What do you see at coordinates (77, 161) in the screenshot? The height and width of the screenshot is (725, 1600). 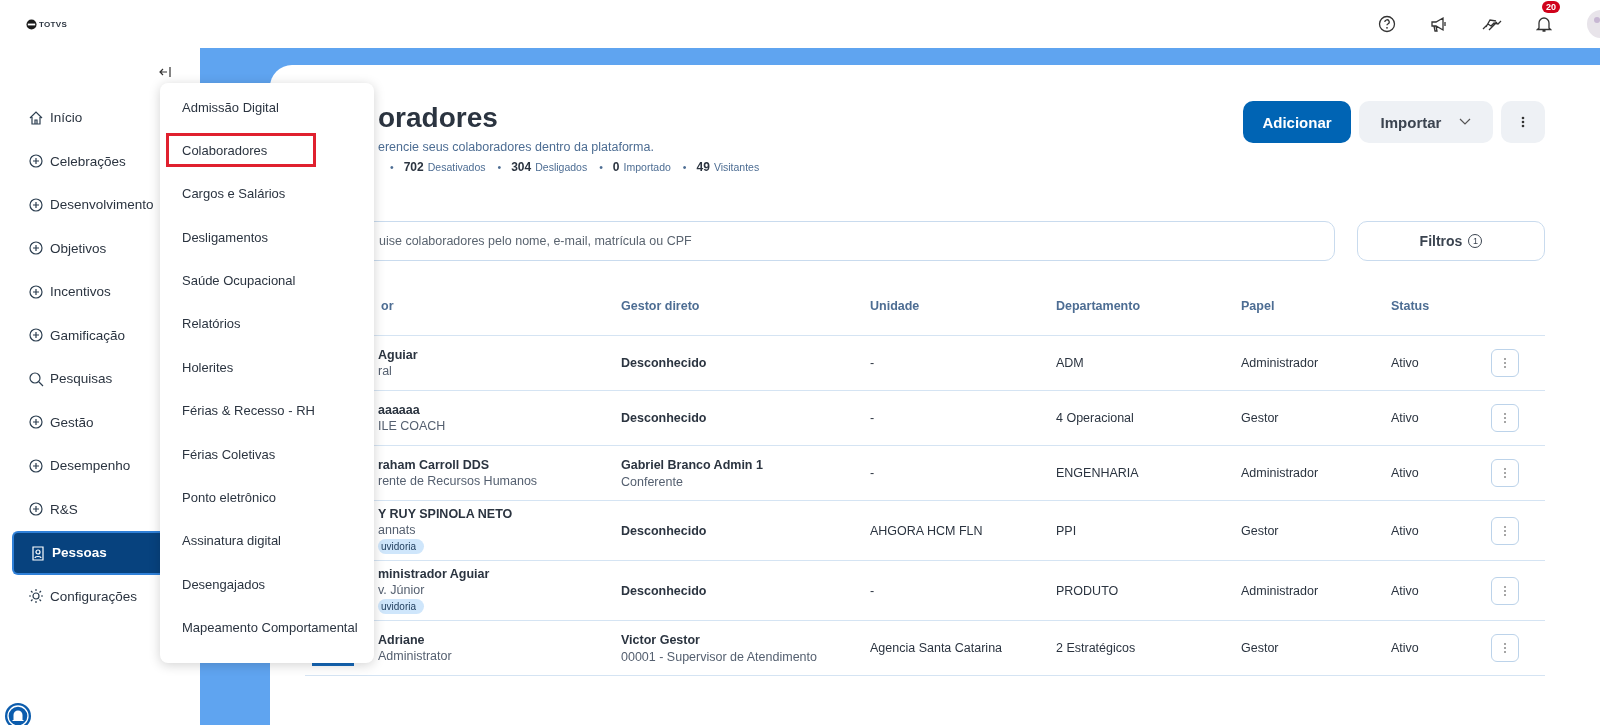 I see `sidebar-item: Celebrações` at bounding box center [77, 161].